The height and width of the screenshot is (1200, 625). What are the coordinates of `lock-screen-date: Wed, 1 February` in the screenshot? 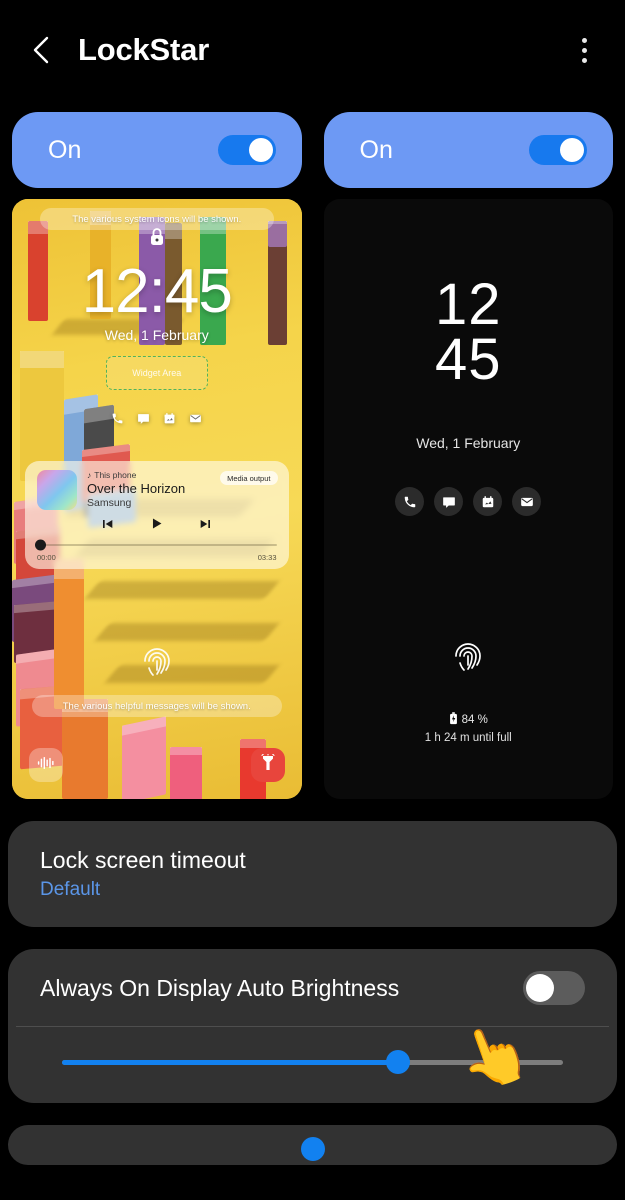 It's located at (156, 335).